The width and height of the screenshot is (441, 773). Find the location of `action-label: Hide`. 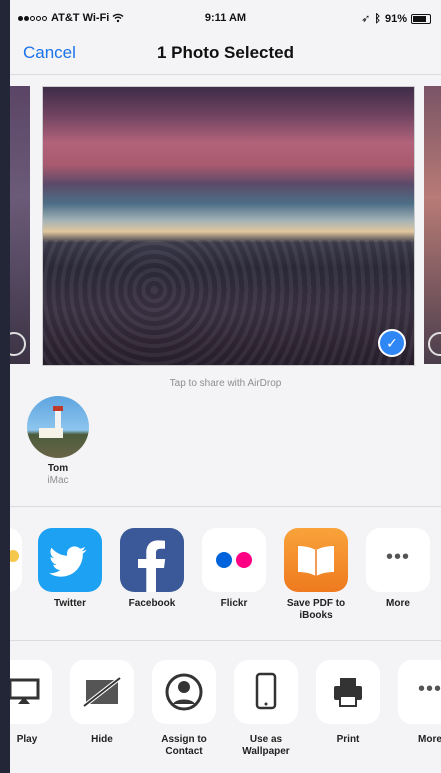

action-label: Hide is located at coordinates (102, 739).